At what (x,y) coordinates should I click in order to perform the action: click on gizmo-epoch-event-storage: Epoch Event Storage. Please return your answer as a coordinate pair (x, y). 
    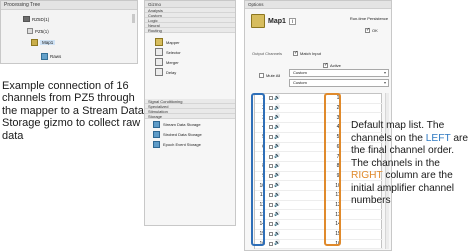
    Looking at the image, I should click on (190, 144).